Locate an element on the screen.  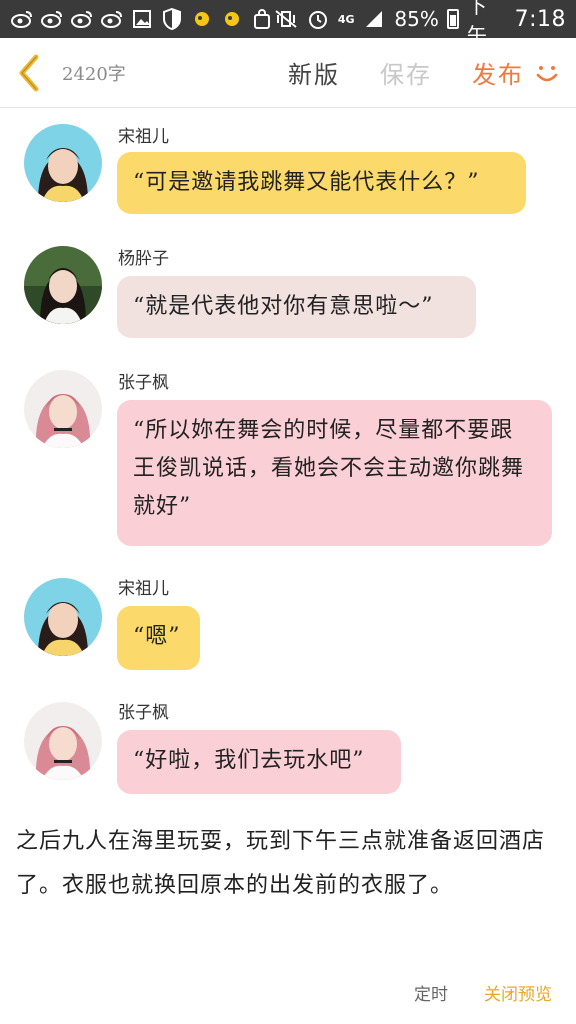
bottom-action-bar: 定时 关闭预览 is located at coordinates (288, 992).